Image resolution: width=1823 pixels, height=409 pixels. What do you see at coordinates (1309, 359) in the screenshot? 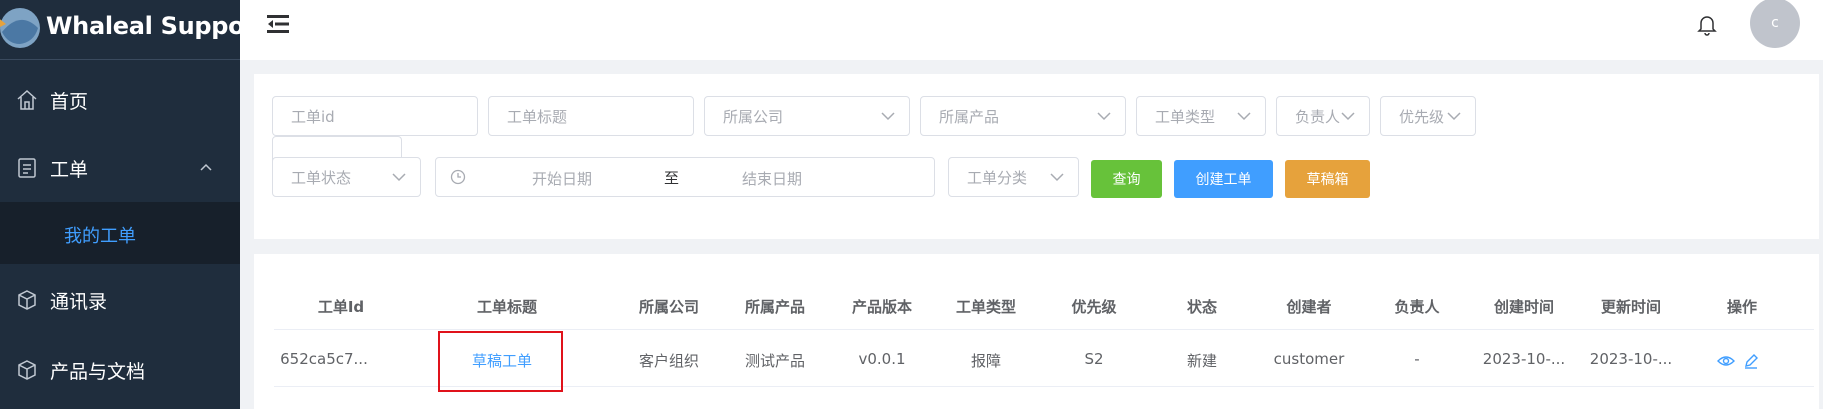
I see `cell-creator: customer` at bounding box center [1309, 359].